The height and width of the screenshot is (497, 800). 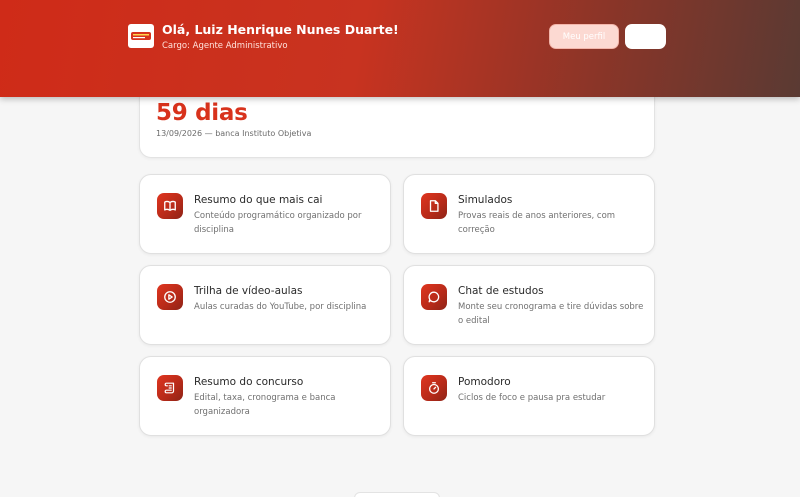 What do you see at coordinates (141, 36) in the screenshot?
I see `brand-logo-icon` at bounding box center [141, 36].